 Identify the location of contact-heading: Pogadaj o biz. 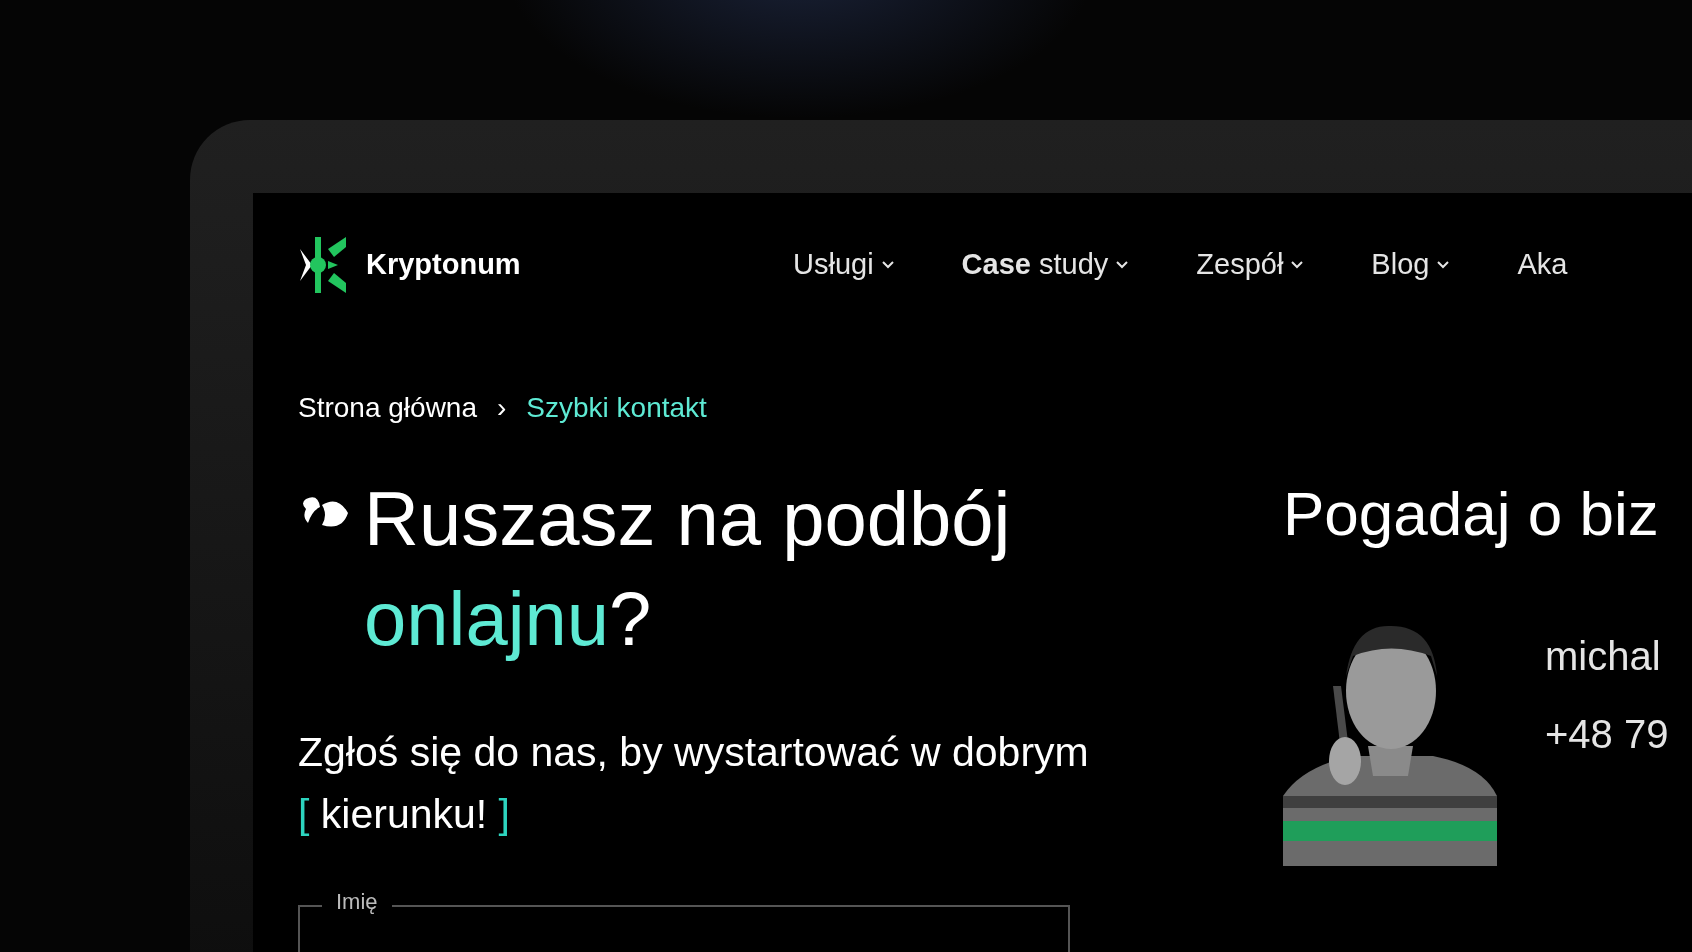
(1471, 514).